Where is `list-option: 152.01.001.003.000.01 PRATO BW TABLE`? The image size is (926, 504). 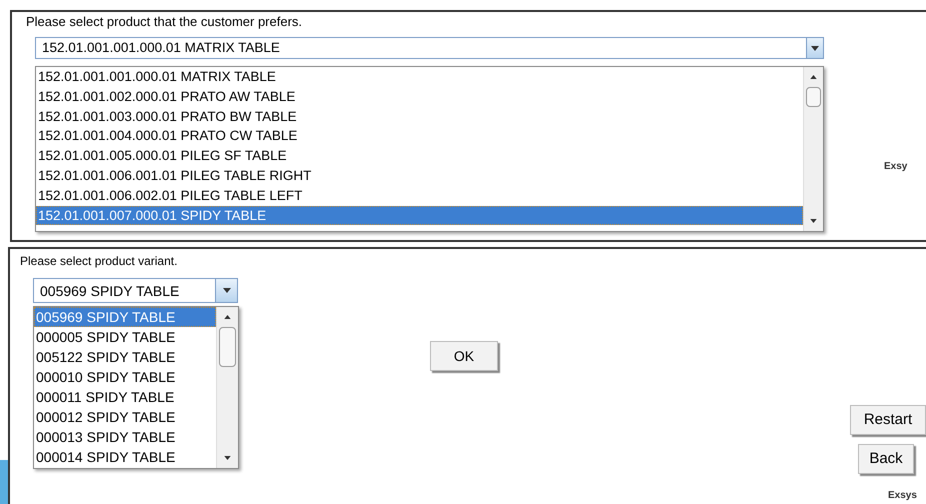 list-option: 152.01.001.003.000.01 PRATO BW TABLE is located at coordinates (419, 116).